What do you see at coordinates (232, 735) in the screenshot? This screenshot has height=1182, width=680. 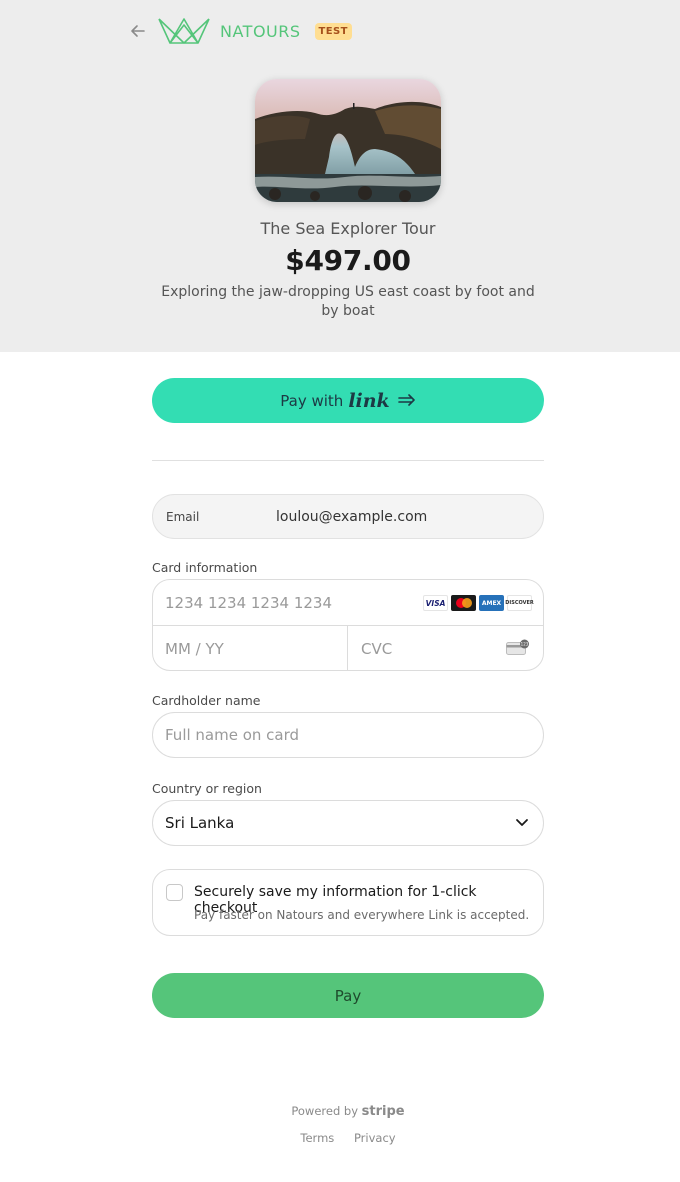 I see `cardholder-placeholder: Full name on card` at bounding box center [232, 735].